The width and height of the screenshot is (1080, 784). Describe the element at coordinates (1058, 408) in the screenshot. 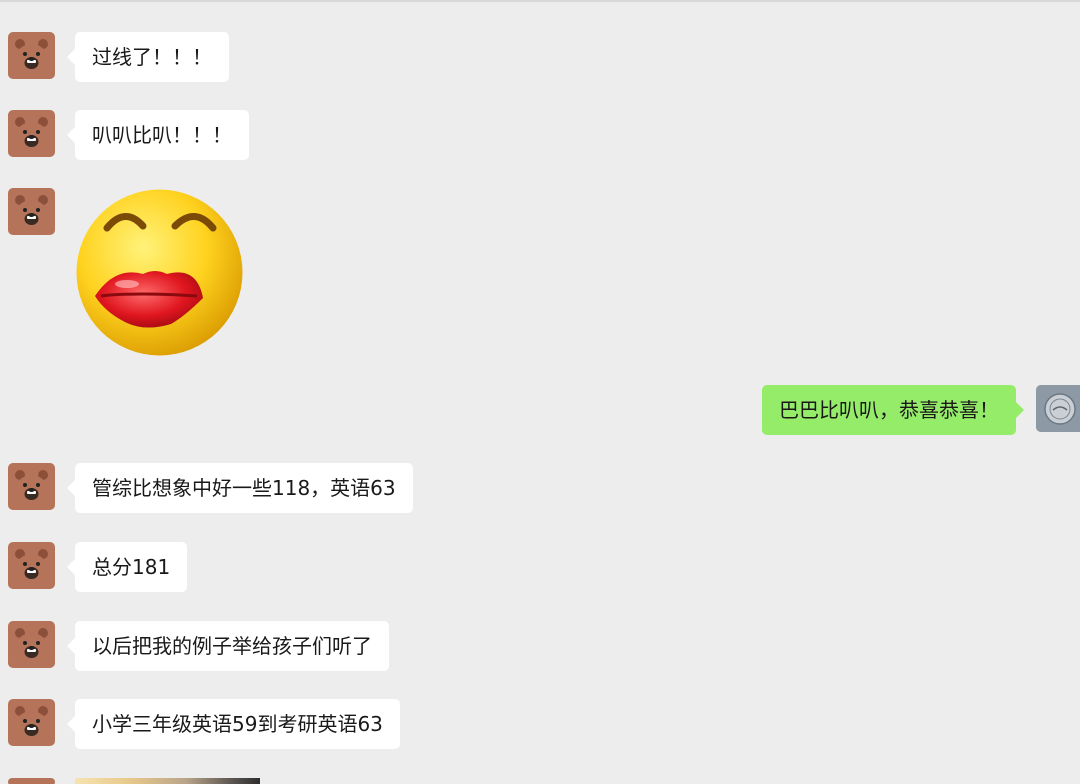

I see `profile-avatar-icon` at that location.